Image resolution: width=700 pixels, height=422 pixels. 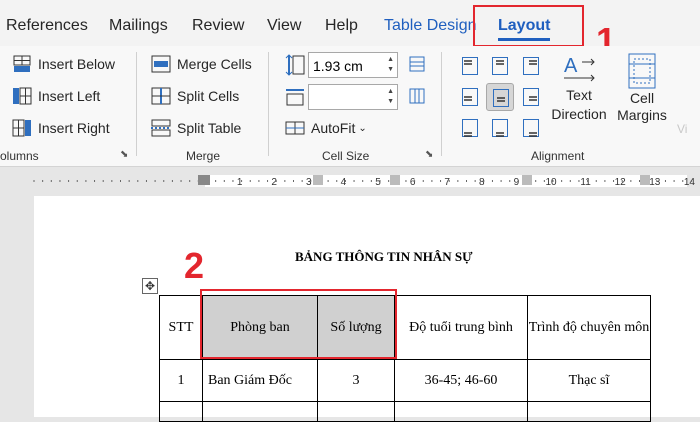 I want to click on horizontal-ruler: 1 2 3 4 5 6 7 8 9 10 11 12 13 14, so click(x=350, y=181).